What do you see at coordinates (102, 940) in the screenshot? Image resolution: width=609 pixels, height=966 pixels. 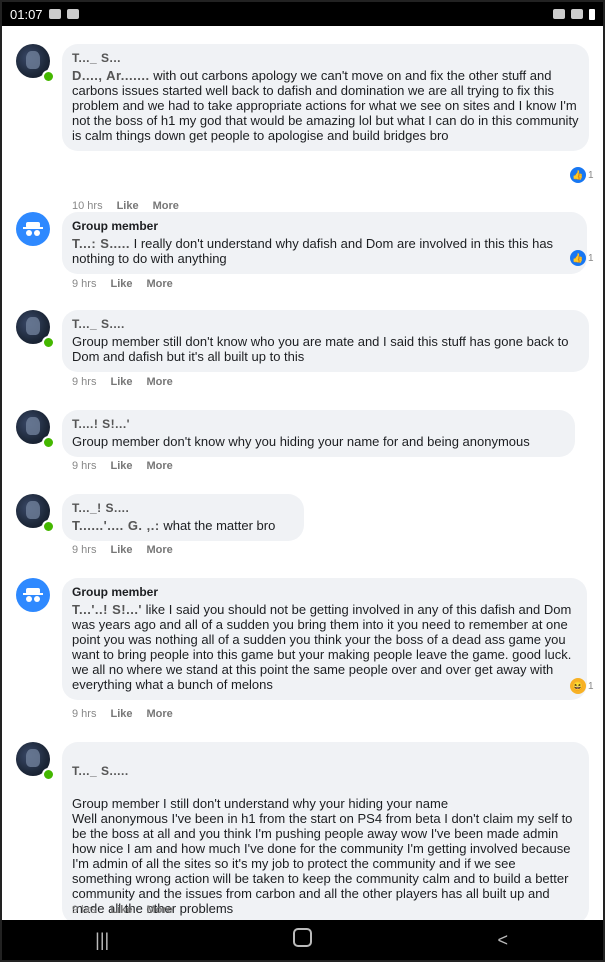 I see `recent-apps-button: |||` at bounding box center [102, 940].